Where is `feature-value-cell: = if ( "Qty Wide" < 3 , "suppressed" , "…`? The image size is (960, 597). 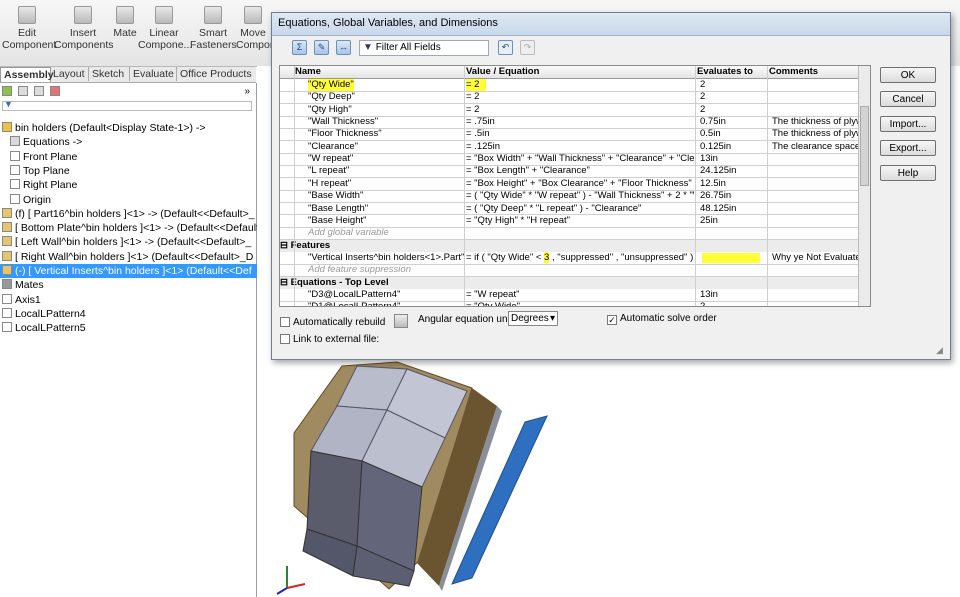
feature-value-cell: = if ( "Qty Wide" < 3 , "suppressed" , "… is located at coordinates (579, 257).